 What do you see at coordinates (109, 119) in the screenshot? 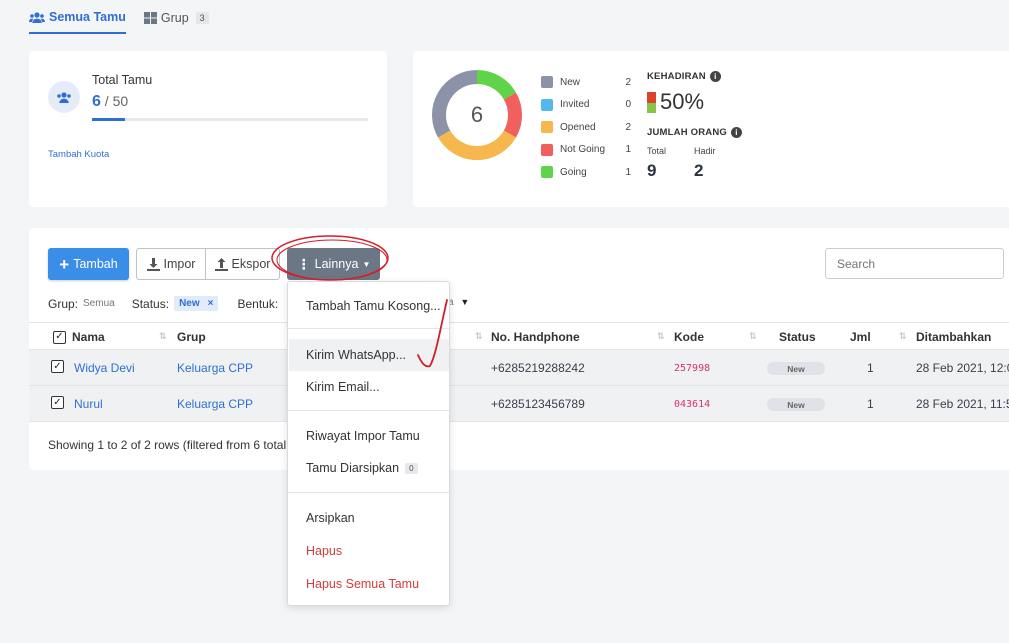
I see `quota-progress-fill` at bounding box center [109, 119].